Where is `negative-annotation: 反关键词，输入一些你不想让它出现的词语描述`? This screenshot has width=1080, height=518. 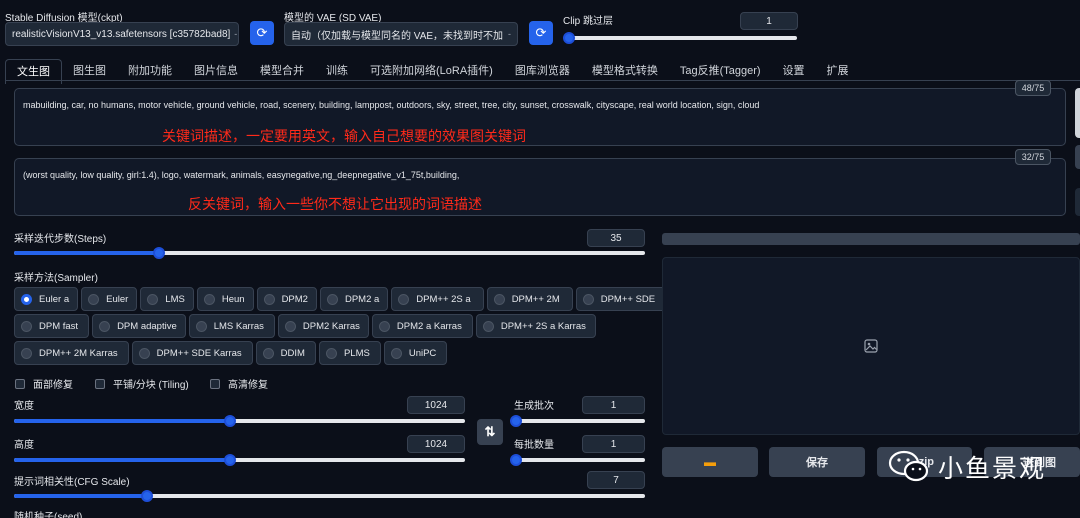
negative-annotation: 反关键词，输入一些你不想让它出现的词语描述 is located at coordinates (335, 205).